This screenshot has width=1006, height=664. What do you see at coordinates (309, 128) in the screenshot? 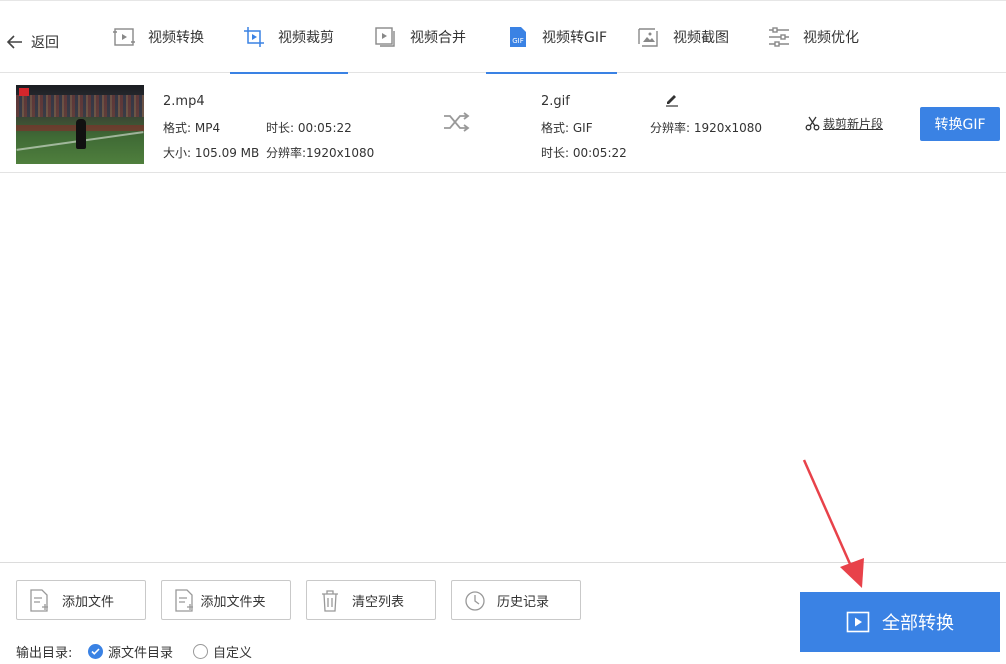
I see `source-duration: 时长: 00:05:22` at bounding box center [309, 128].